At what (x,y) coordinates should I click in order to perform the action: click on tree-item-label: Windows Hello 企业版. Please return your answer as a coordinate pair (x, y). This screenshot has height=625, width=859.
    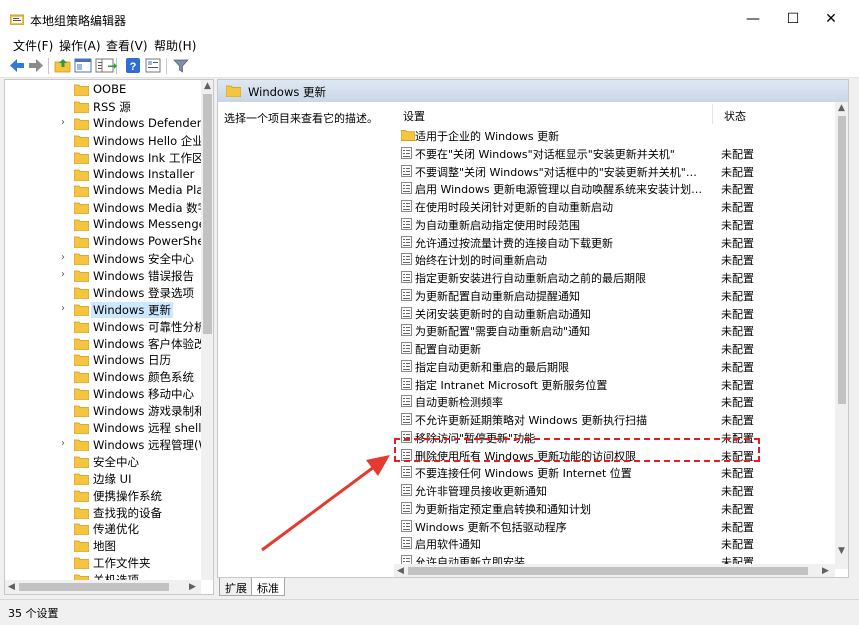
    Looking at the image, I should click on (147, 140).